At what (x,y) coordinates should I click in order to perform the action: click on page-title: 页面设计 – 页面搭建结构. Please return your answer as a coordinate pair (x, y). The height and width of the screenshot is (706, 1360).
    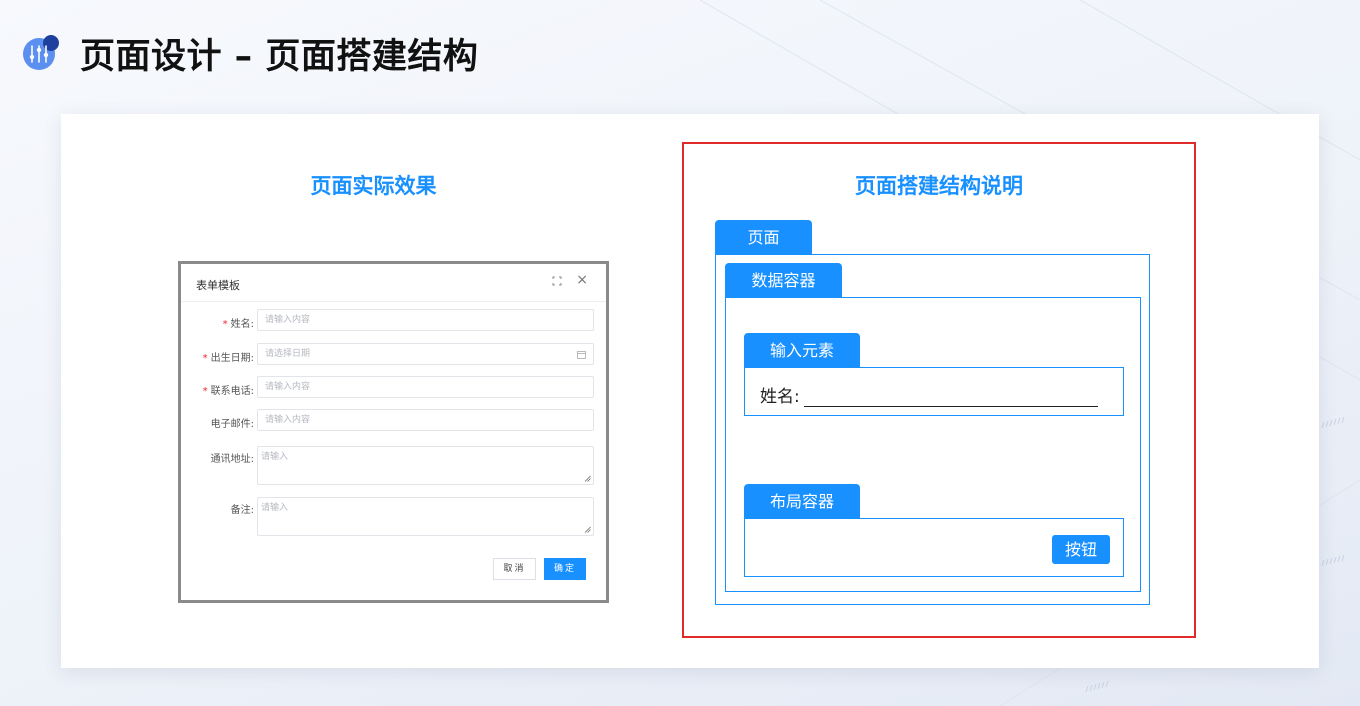
    Looking at the image, I should click on (279, 57).